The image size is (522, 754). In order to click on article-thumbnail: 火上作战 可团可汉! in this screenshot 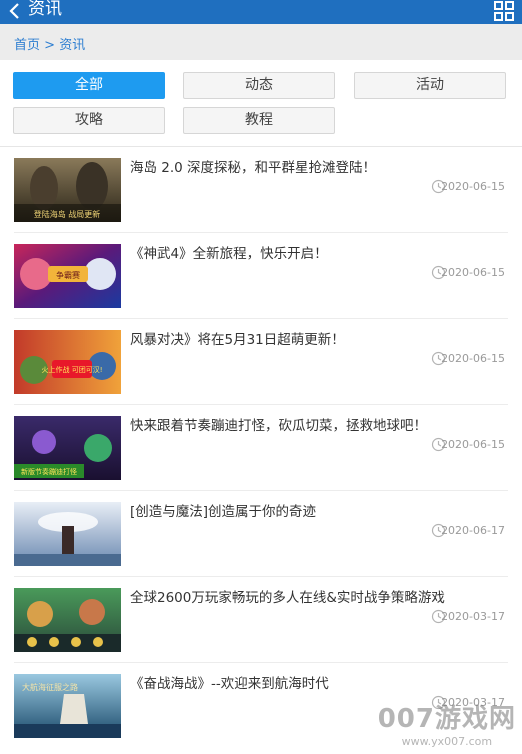, I will do `click(67, 362)`.